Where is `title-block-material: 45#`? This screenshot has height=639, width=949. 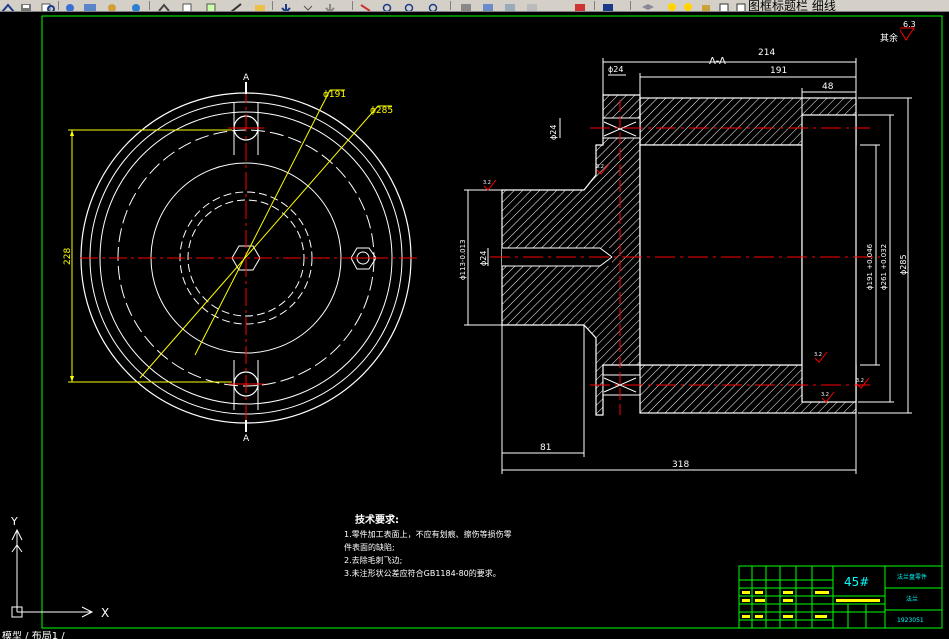 title-block-material: 45# is located at coordinates (856, 582).